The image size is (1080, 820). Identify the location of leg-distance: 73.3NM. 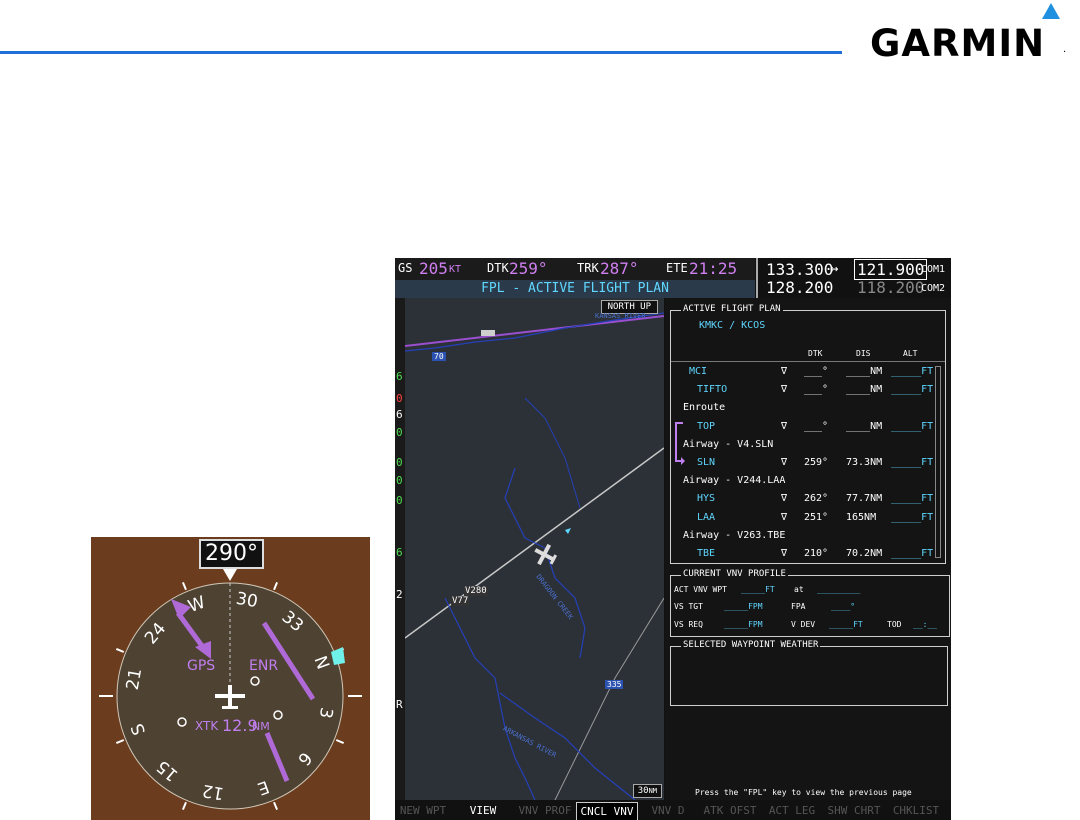
(864, 462).